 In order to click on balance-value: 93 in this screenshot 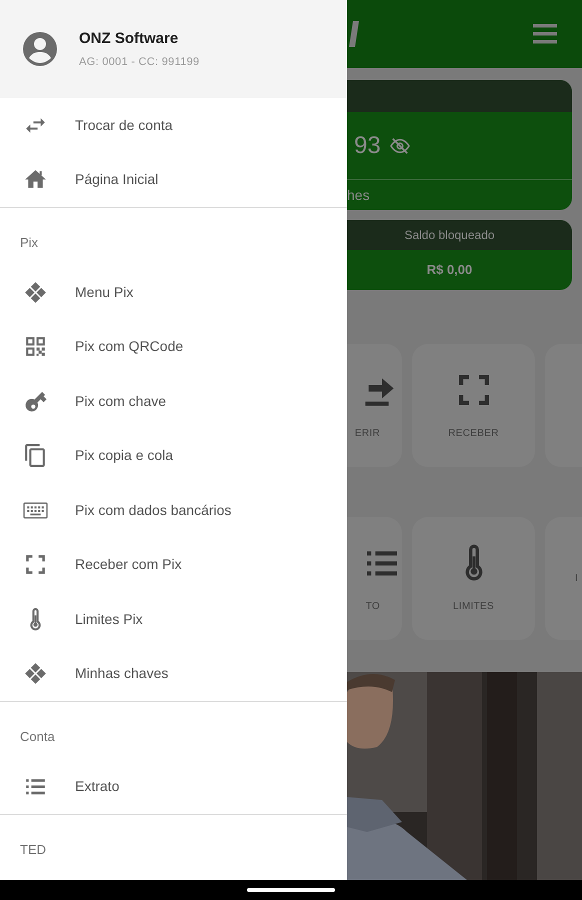, I will do `click(367, 145)`.